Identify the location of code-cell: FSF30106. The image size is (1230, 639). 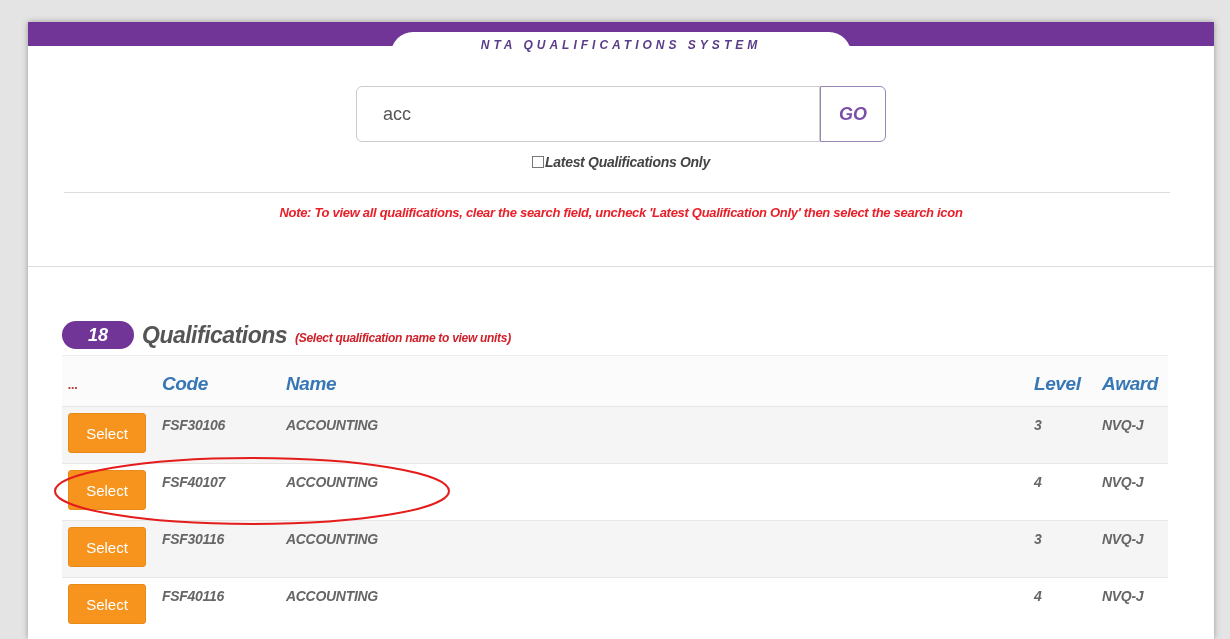
(193, 425).